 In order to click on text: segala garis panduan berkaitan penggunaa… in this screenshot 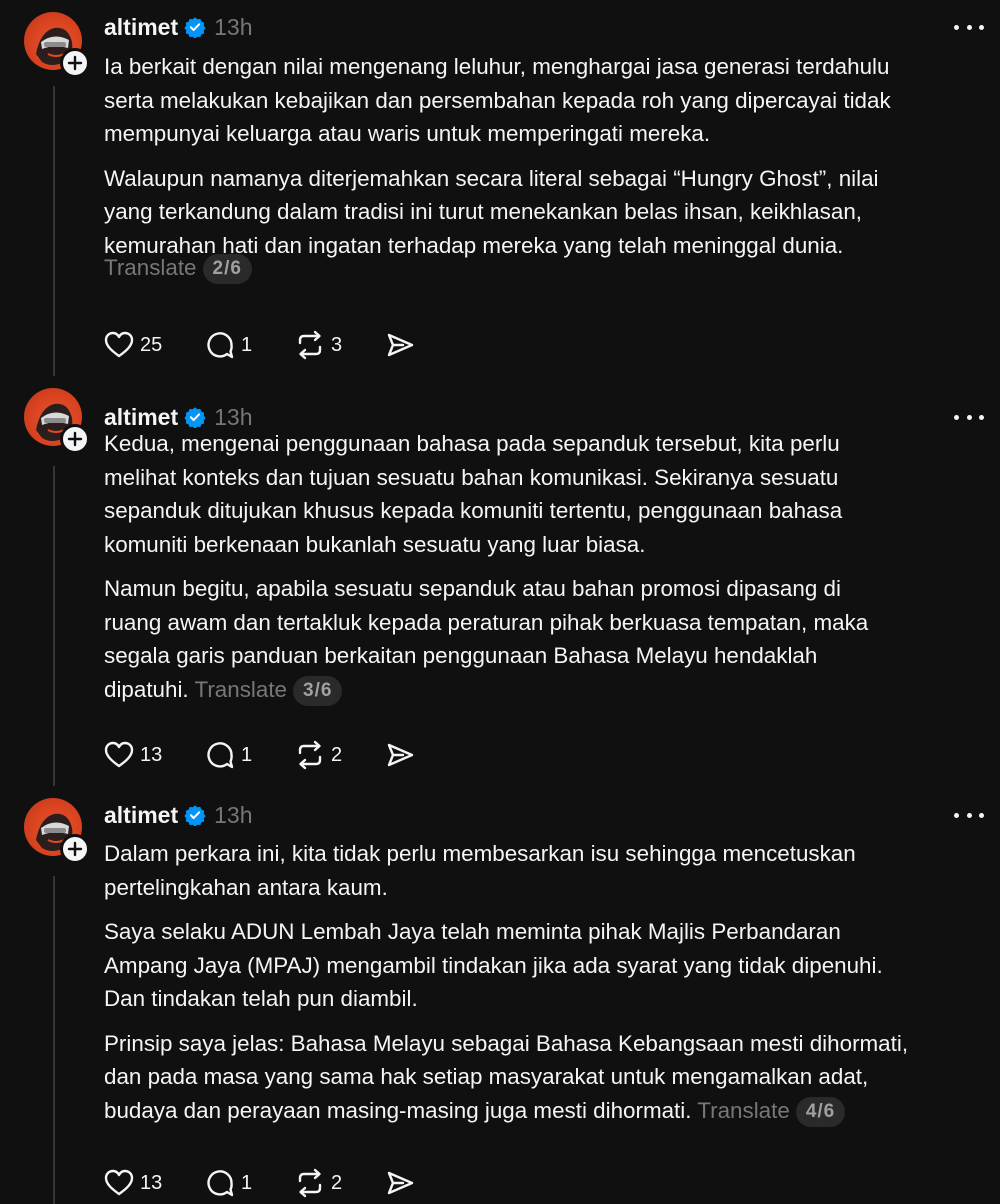, I will do `click(461, 655)`.